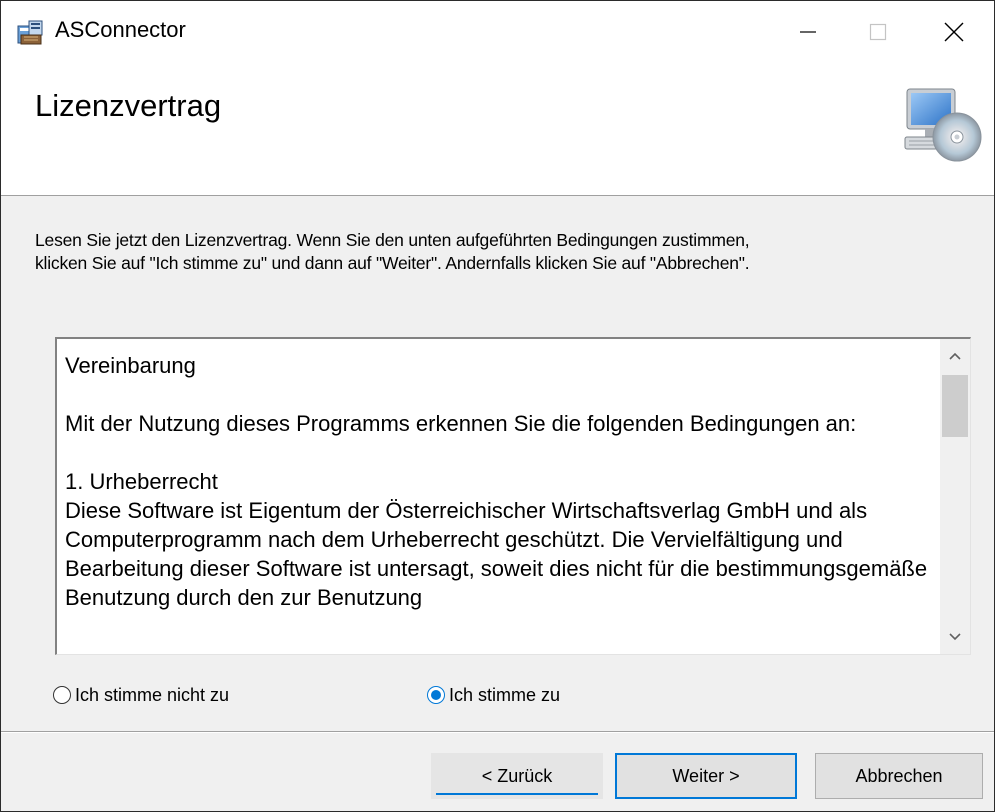 The height and width of the screenshot is (812, 995). Describe the element at coordinates (141, 481) in the screenshot. I see `license-section-1-title: 1. Urheberrecht` at that location.